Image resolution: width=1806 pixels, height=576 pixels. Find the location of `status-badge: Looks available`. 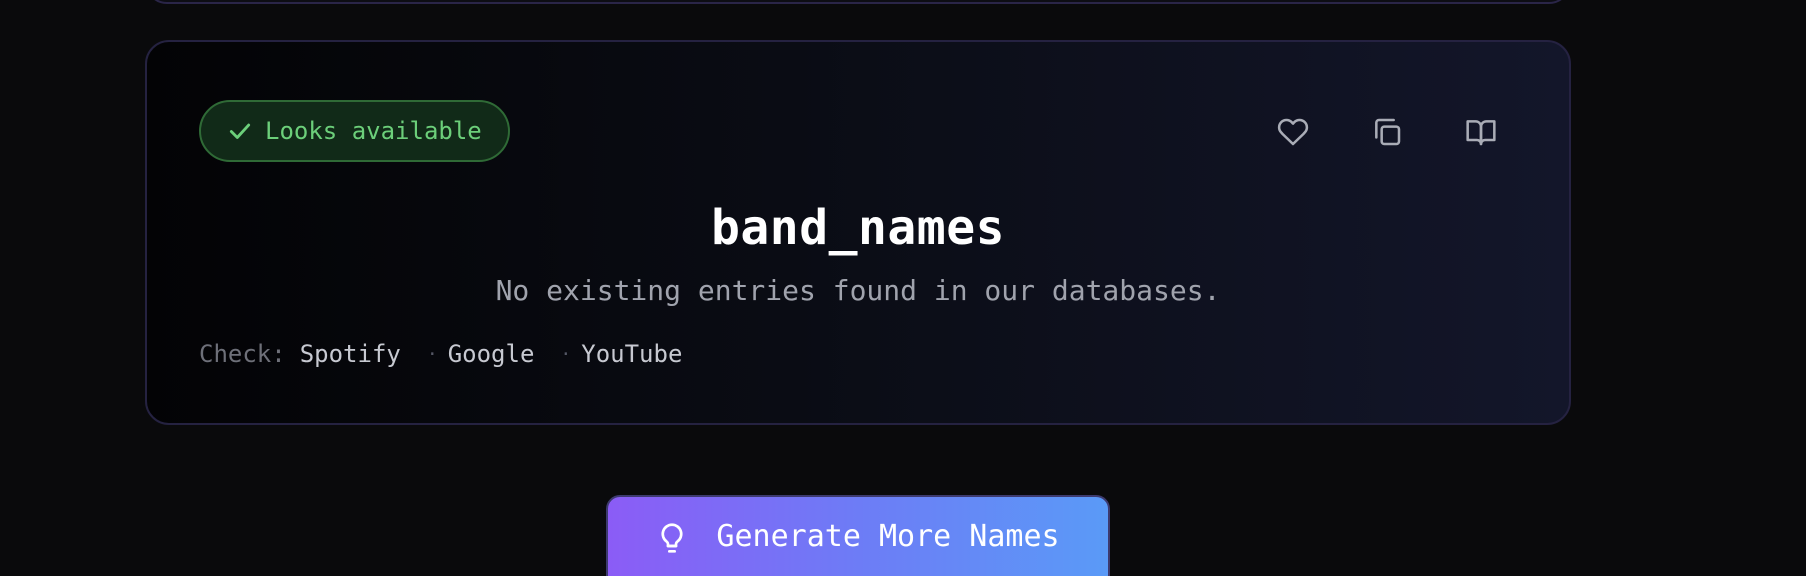

status-badge: Looks available is located at coordinates (354, 131).